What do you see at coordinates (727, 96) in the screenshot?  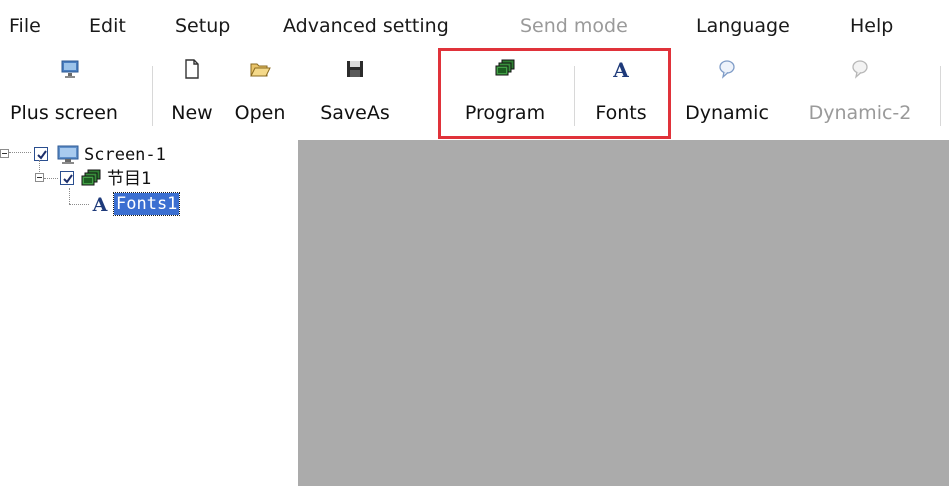 I see `dynamic-button: Dynamic` at bounding box center [727, 96].